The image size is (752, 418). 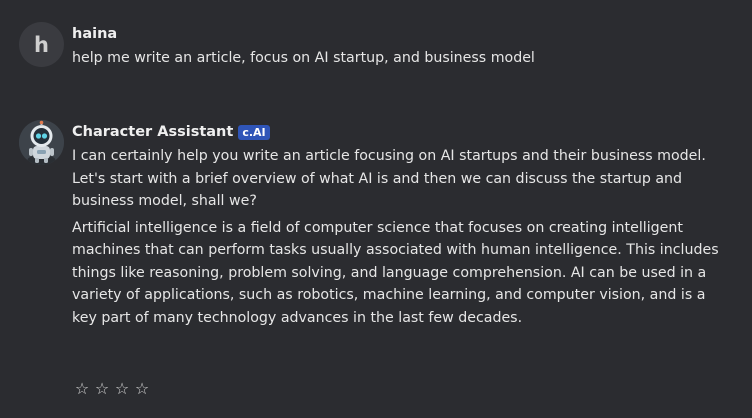 I want to click on bot-name-row: Character Assistant c.AI, so click(x=402, y=132).